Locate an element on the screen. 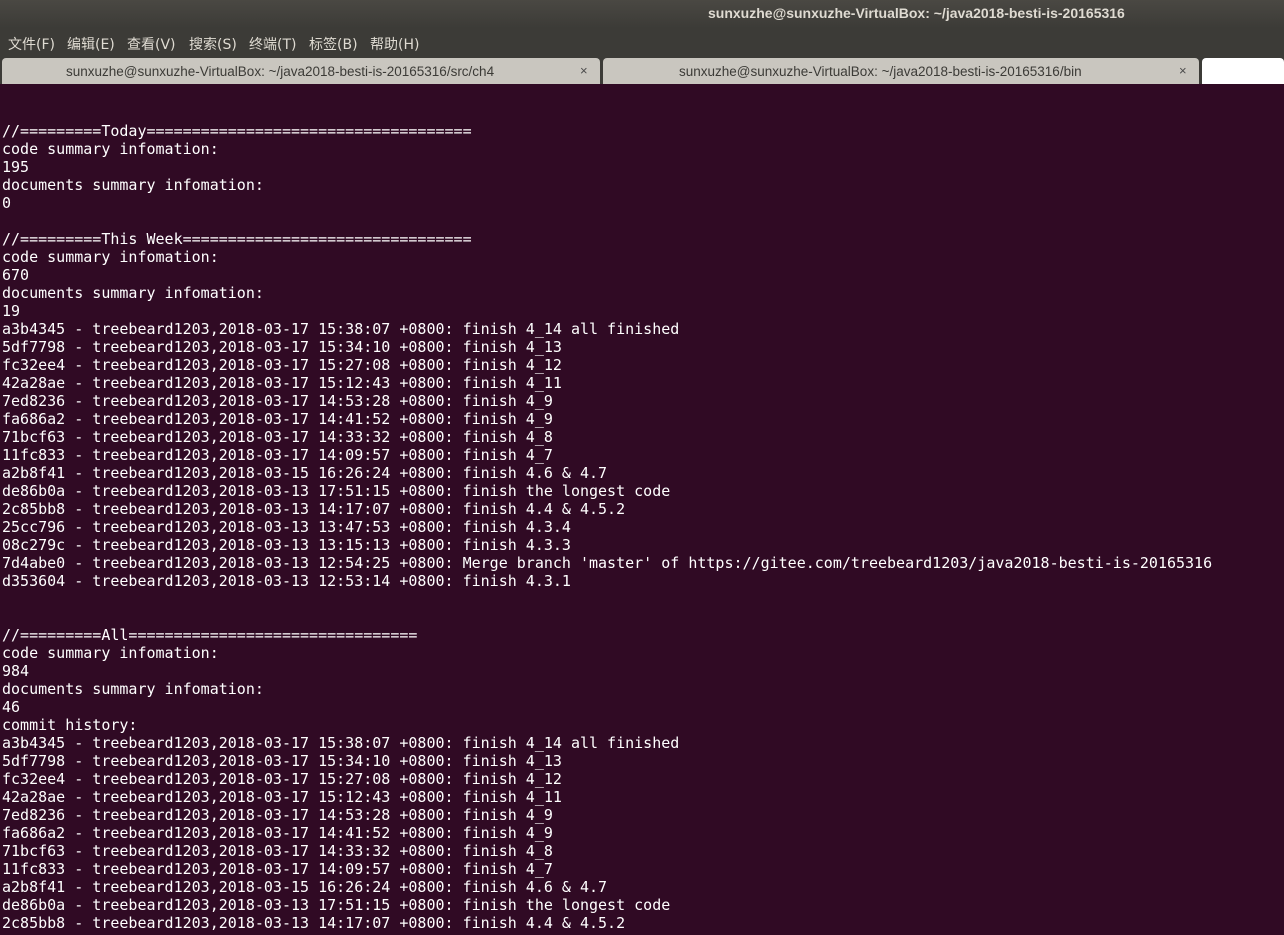  menu-terminal: 终端(T) is located at coordinates (272, 44).